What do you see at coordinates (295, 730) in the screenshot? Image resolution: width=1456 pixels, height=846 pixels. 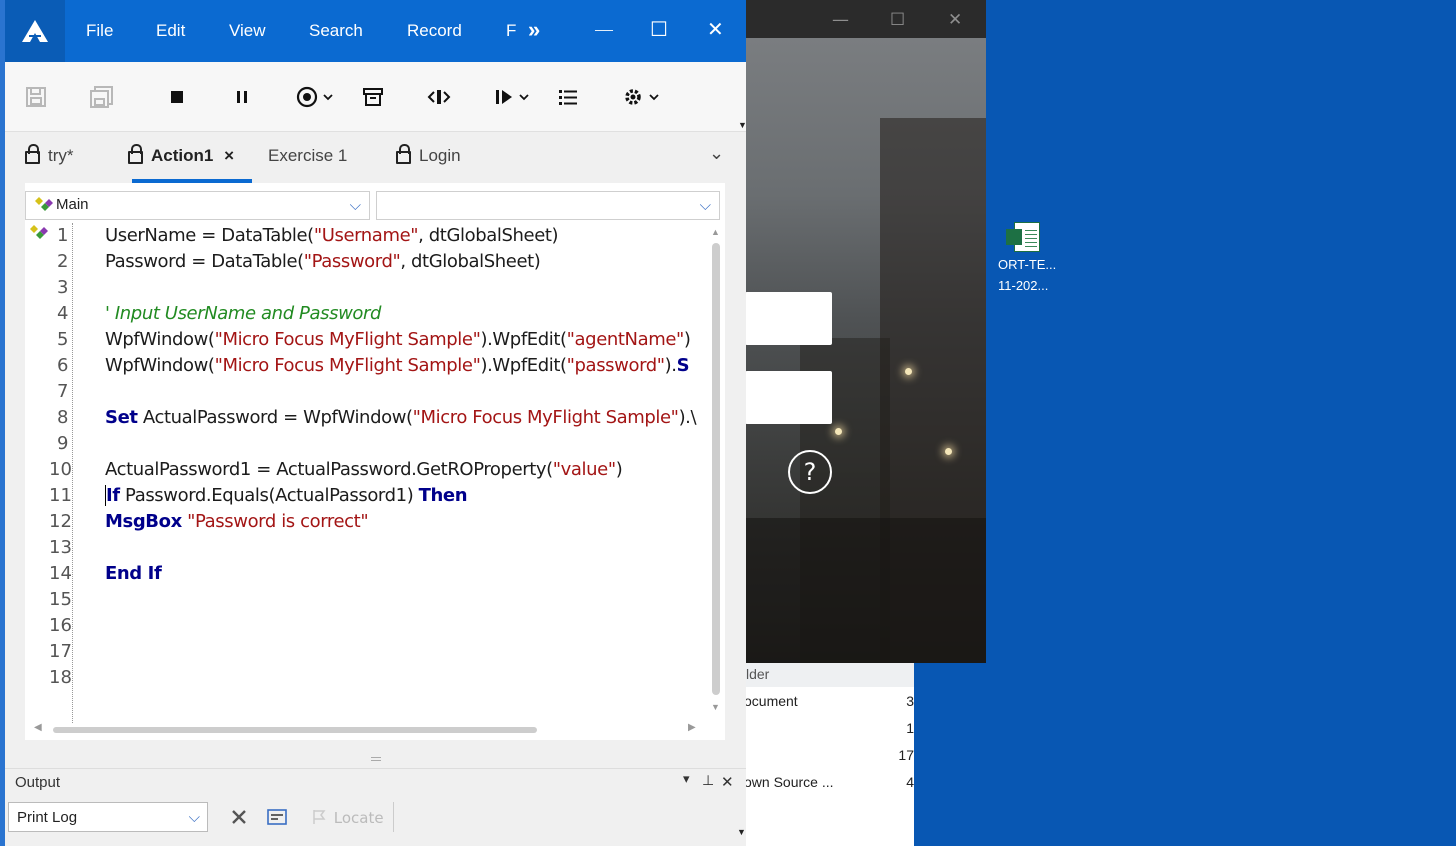 I see `horizontal-scrollbar` at bounding box center [295, 730].